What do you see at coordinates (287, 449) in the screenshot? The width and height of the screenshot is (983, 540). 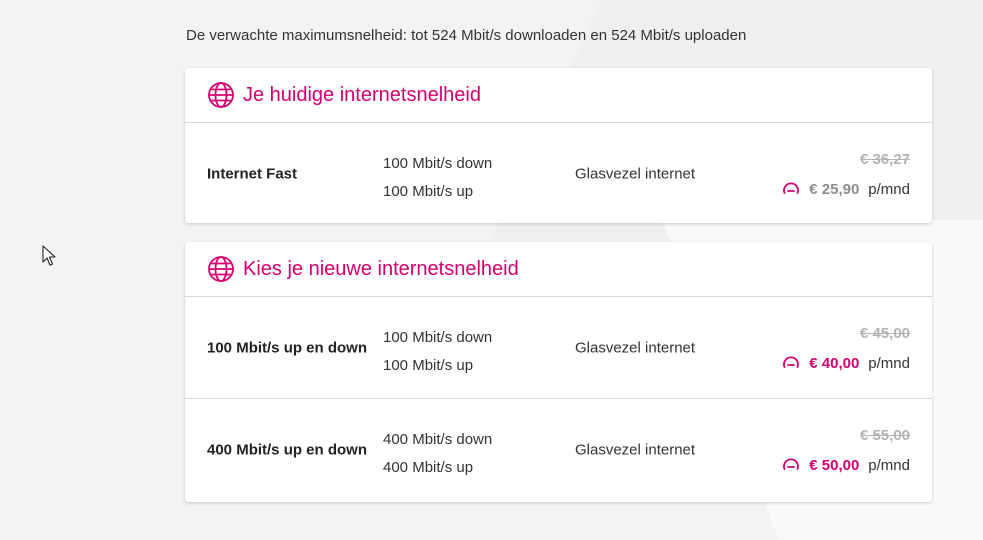 I see `plan-name: 400 Mbit/s up en down` at bounding box center [287, 449].